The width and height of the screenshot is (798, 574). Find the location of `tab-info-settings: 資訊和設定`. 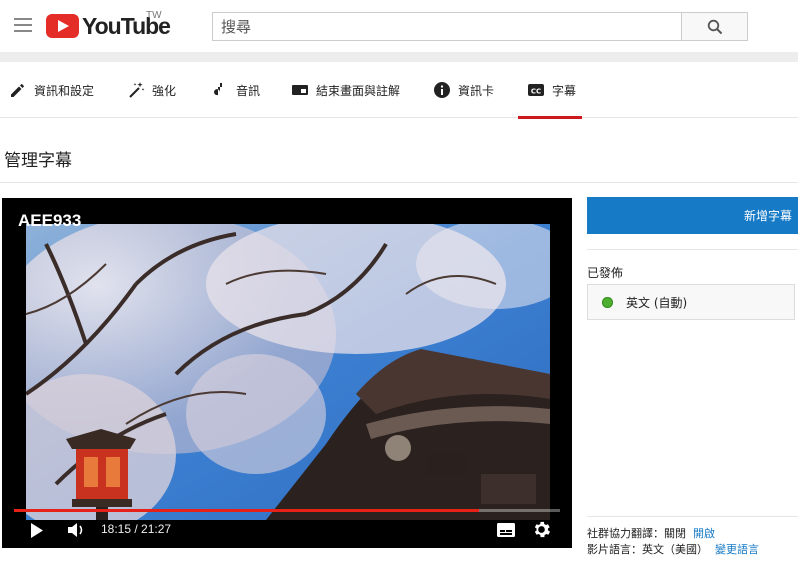

tab-info-settings: 資訊和設定 is located at coordinates (51, 90).